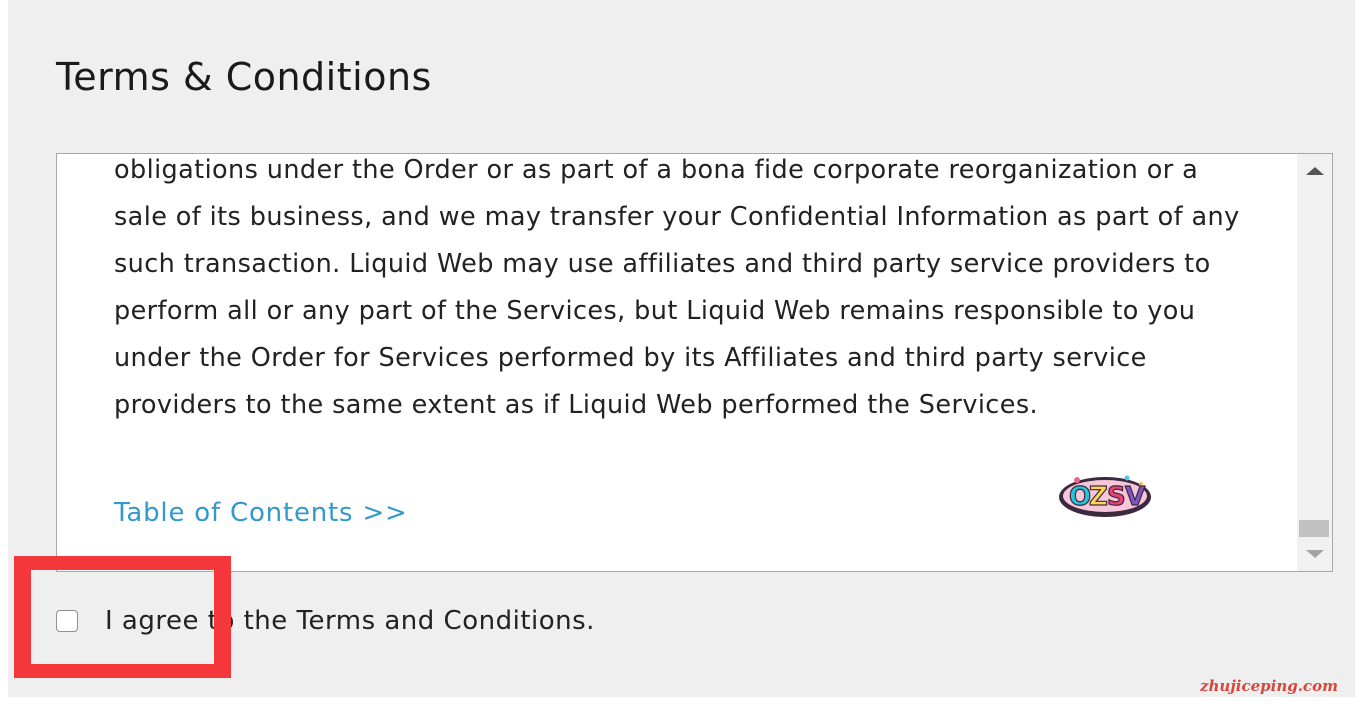  I want to click on agree-checkbox, so click(67, 621).